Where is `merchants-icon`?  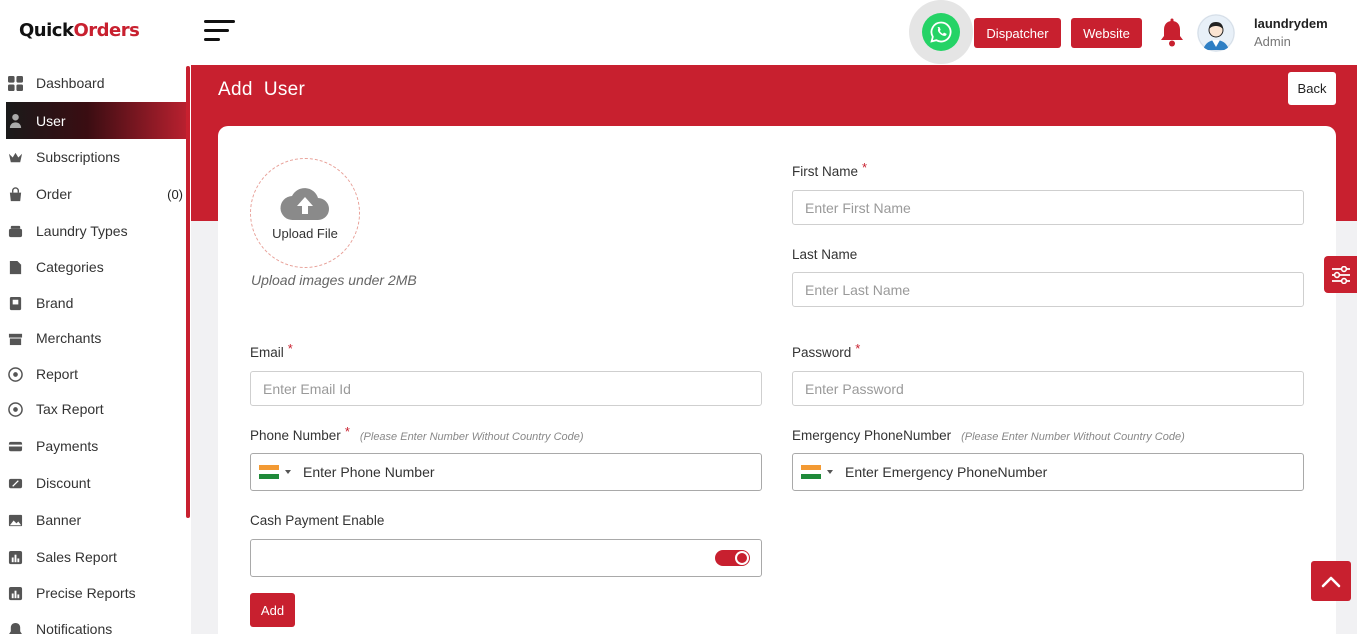 merchants-icon is located at coordinates (15, 338).